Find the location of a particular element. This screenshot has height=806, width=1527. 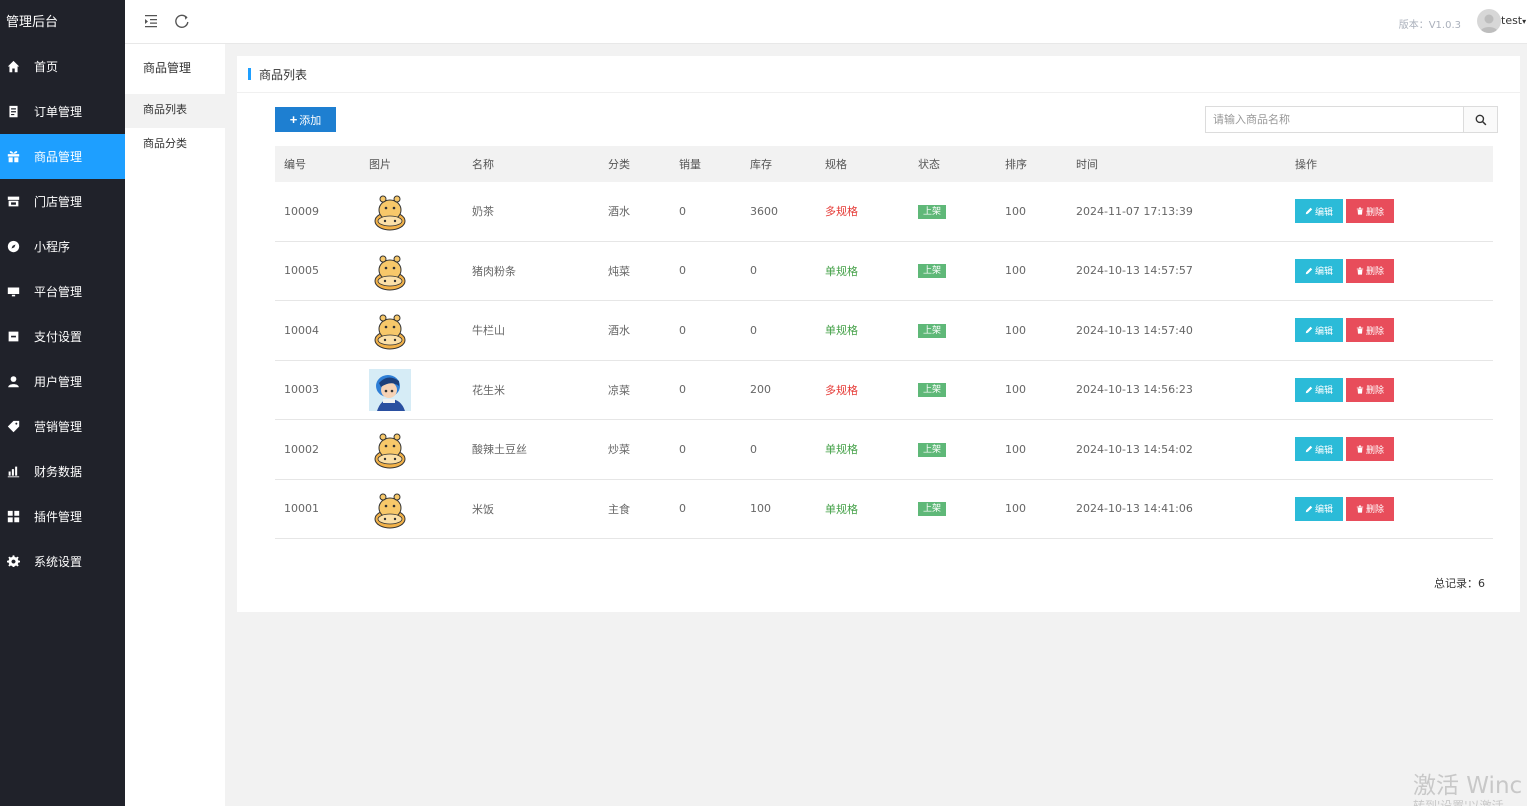

search-icon is located at coordinates (1480, 119).